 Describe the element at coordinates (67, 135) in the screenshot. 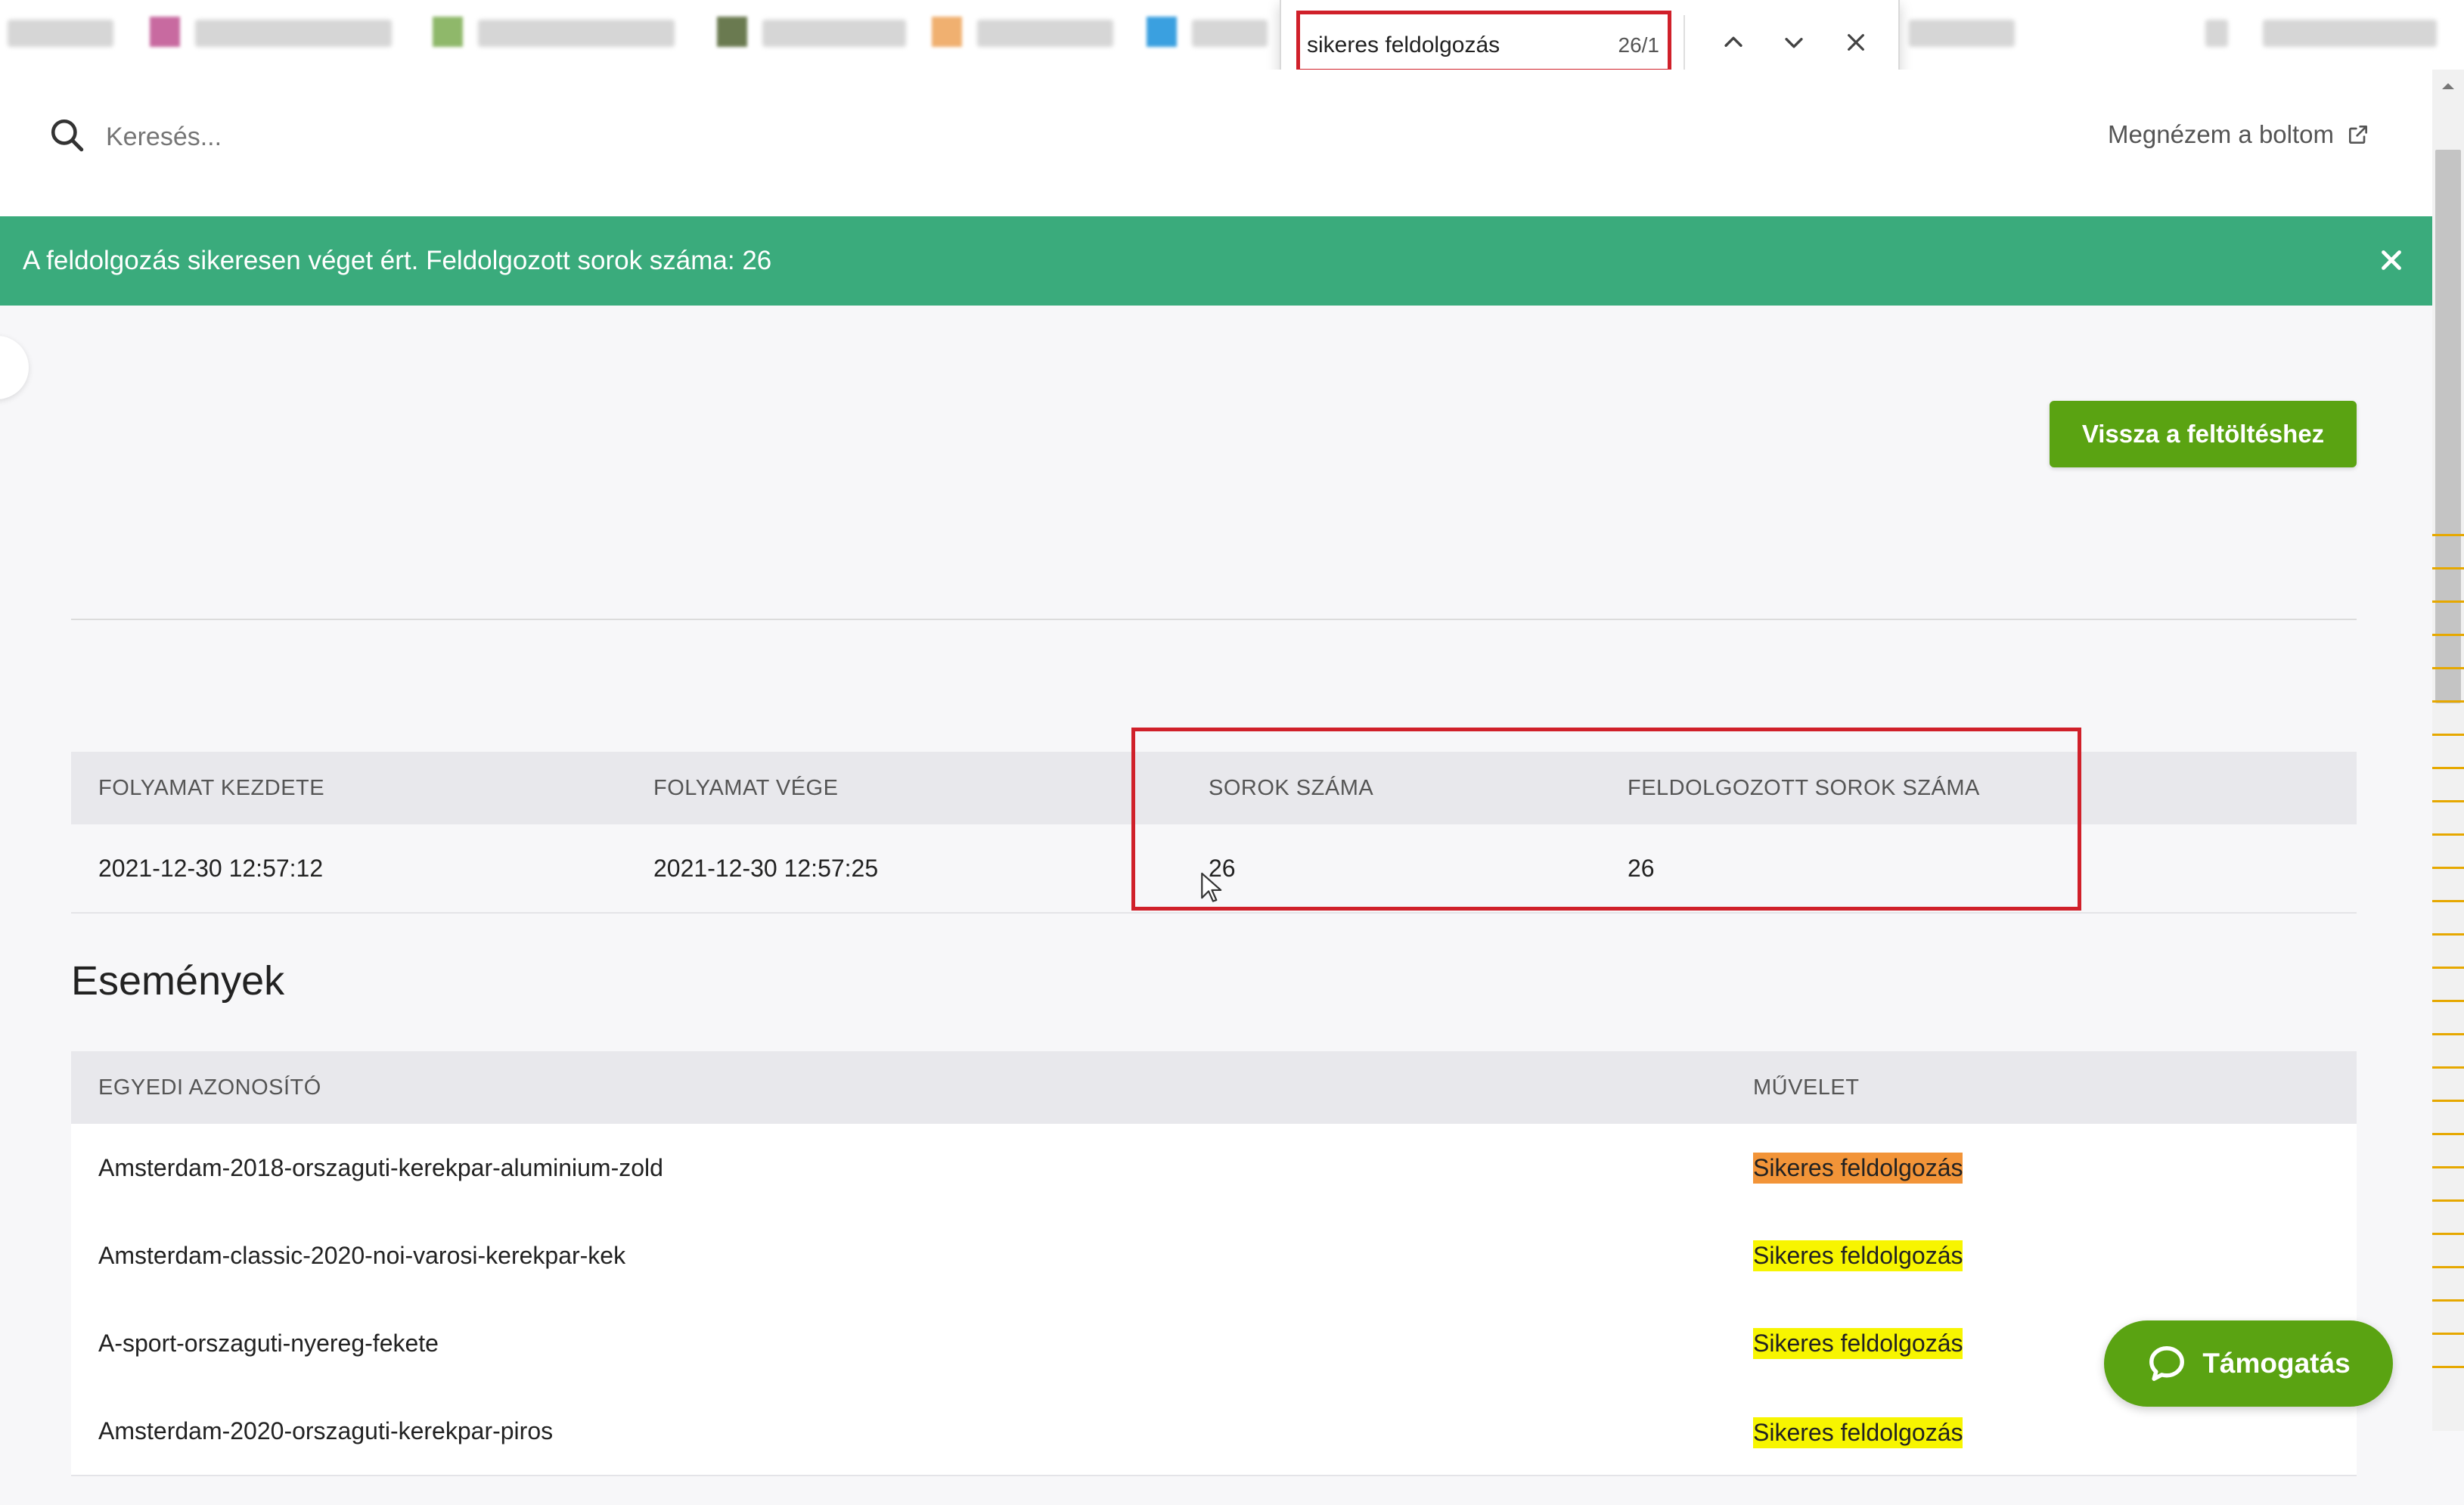

I see `search-icon` at that location.